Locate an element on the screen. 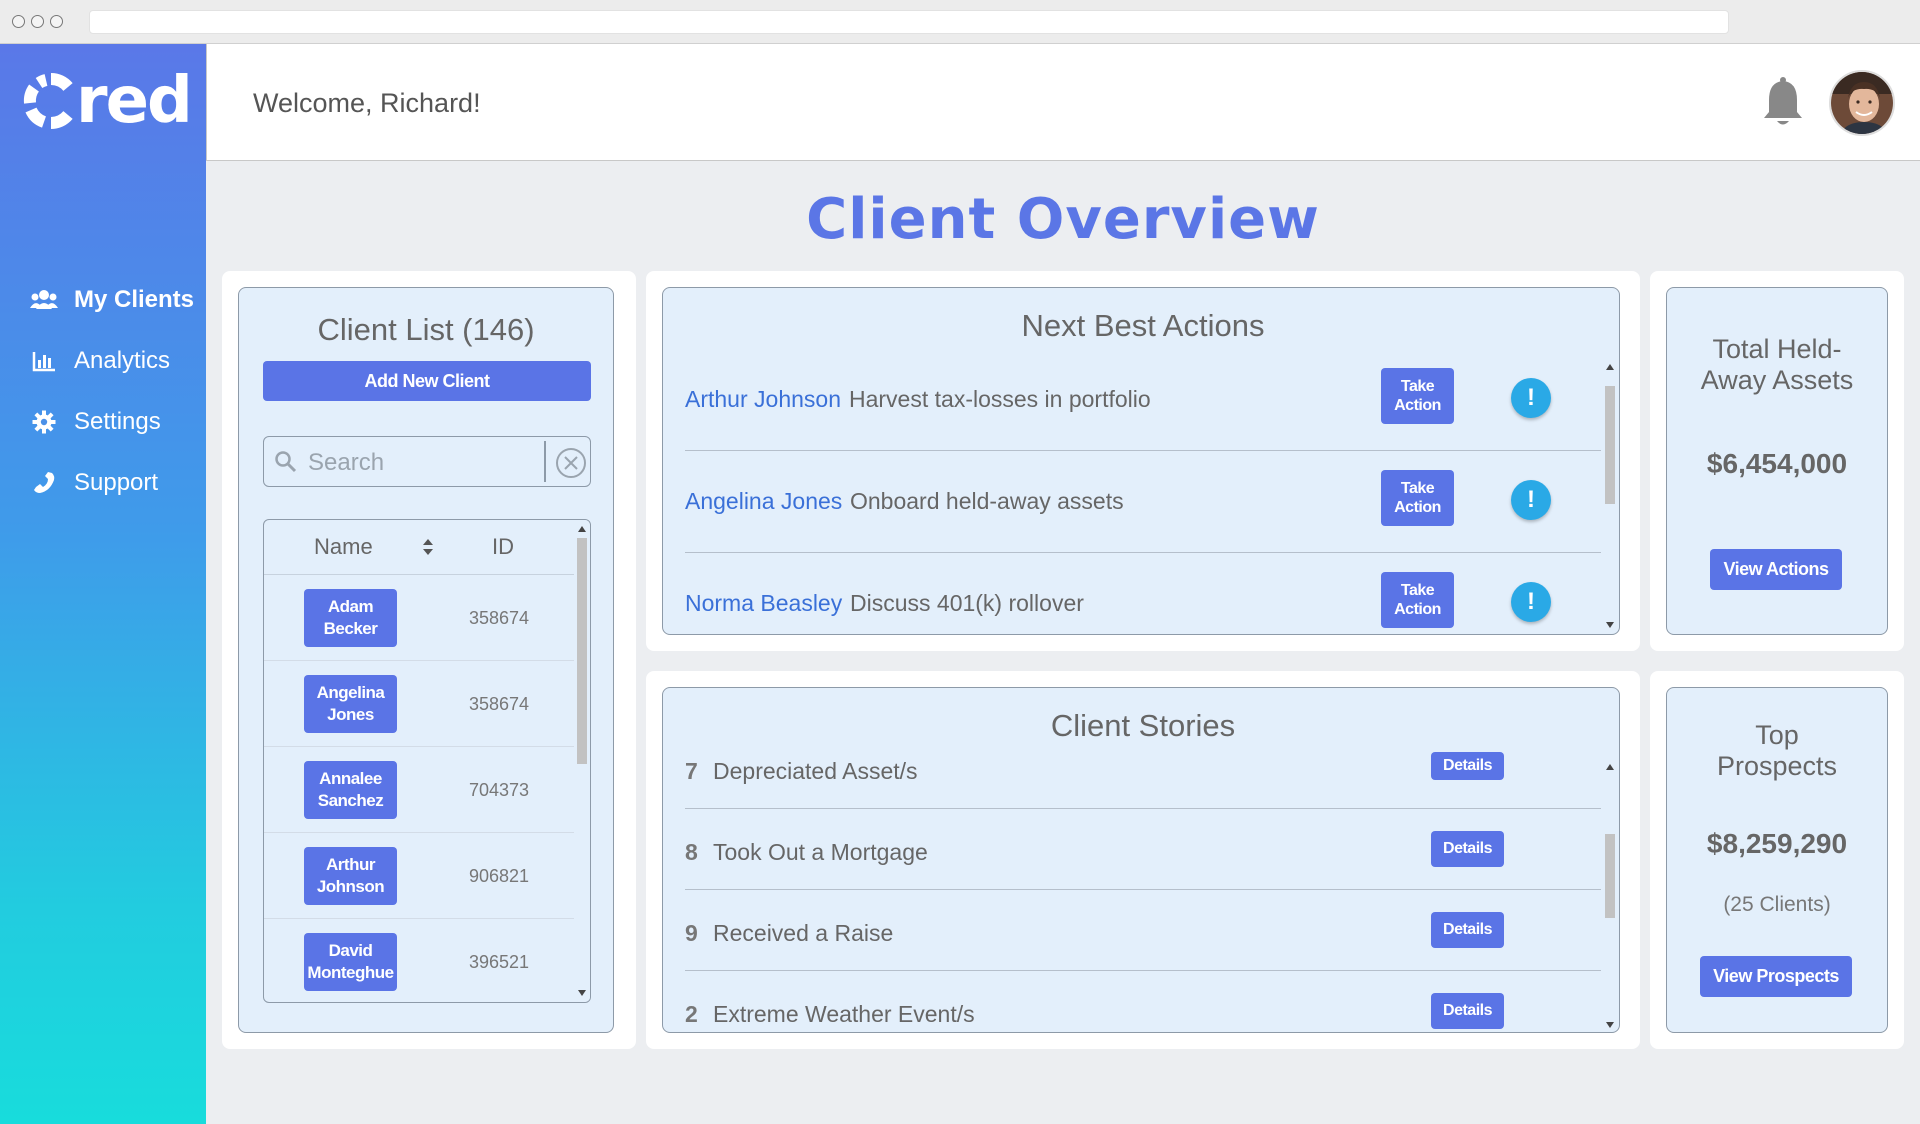  story-count: 7 is located at coordinates (691, 771).